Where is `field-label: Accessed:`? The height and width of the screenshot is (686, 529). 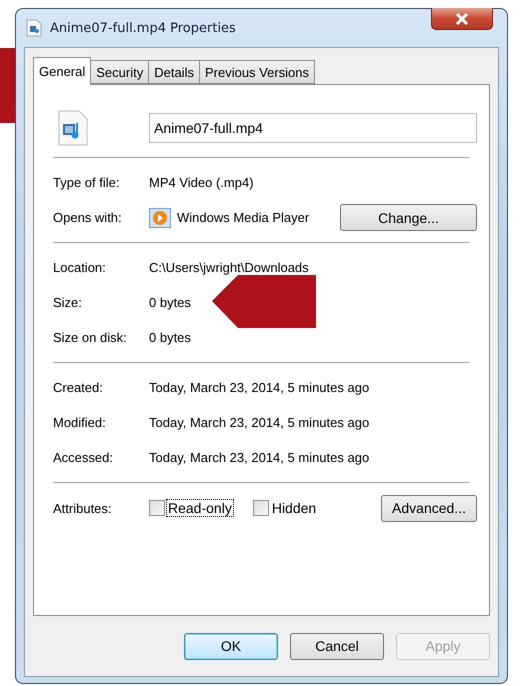
field-label: Accessed: is located at coordinates (83, 457).